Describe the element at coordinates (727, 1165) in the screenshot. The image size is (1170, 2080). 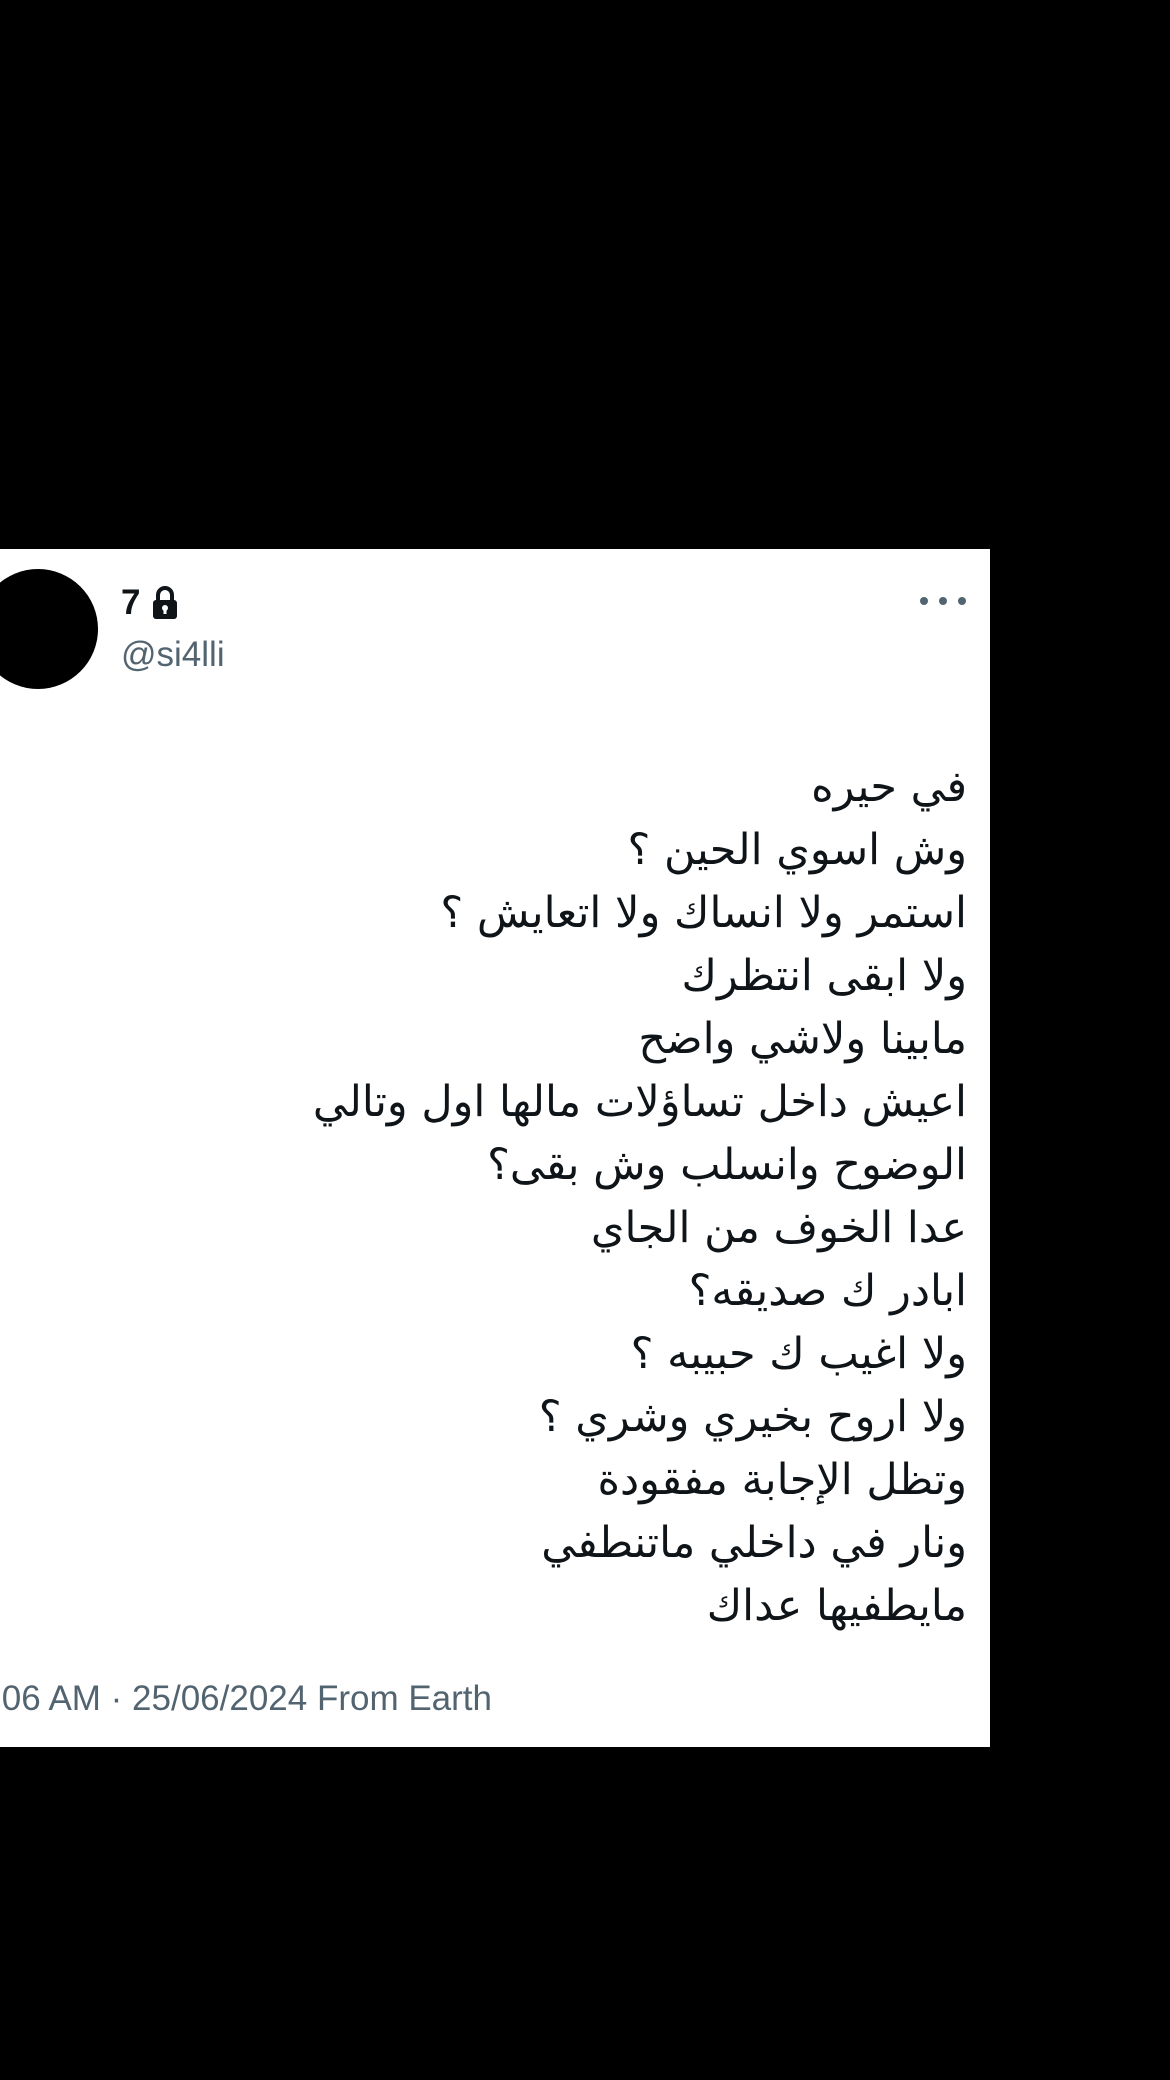
I see `tweet-line: الوضوح وانسلب وش بقى؟` at that location.